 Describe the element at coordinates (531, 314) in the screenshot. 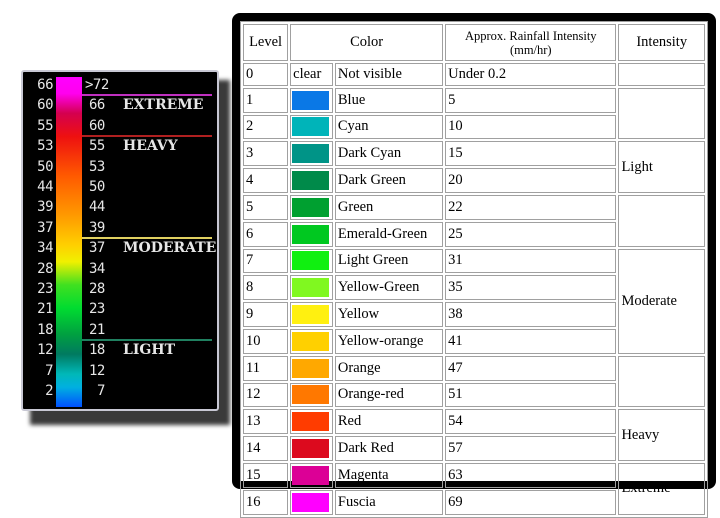

I see `rainfall-rate-cell: 38` at that location.